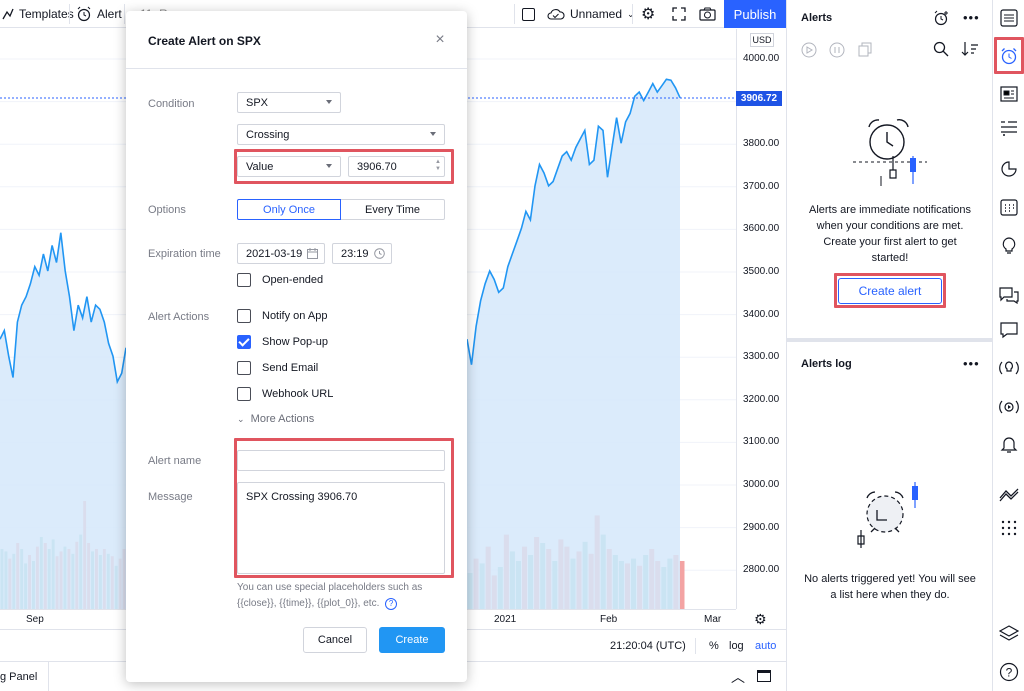  I want to click on cancel-button: Cancel, so click(335, 640).